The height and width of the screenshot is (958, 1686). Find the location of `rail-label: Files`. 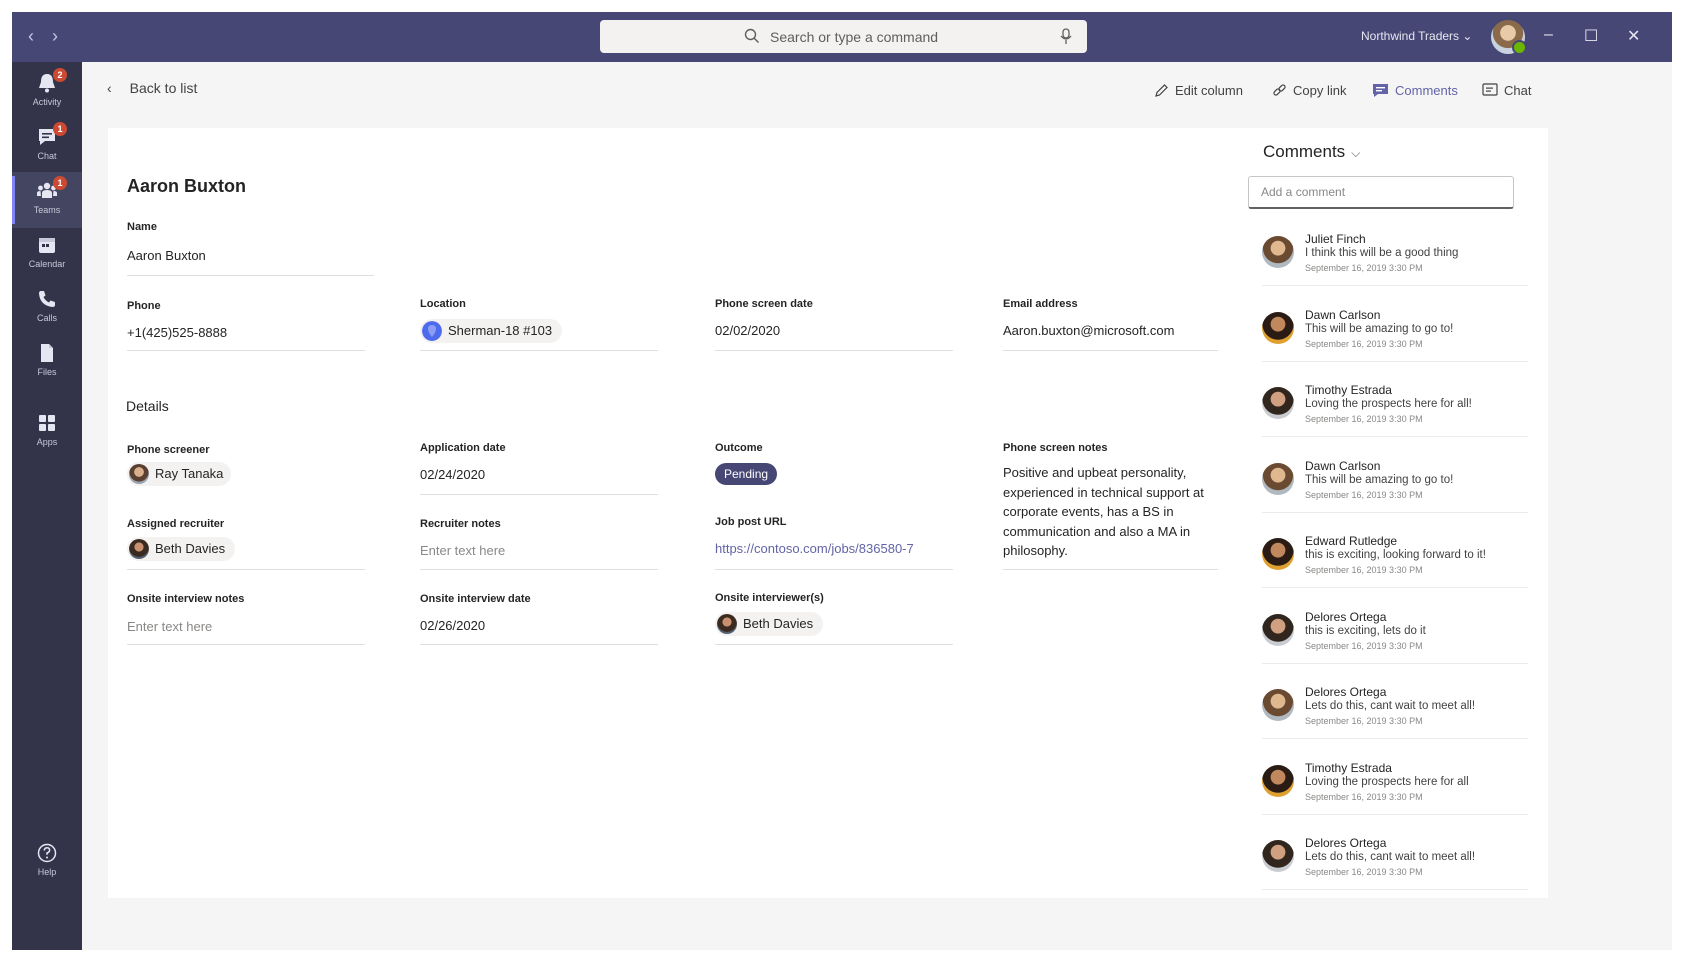

rail-label: Files is located at coordinates (47, 372).